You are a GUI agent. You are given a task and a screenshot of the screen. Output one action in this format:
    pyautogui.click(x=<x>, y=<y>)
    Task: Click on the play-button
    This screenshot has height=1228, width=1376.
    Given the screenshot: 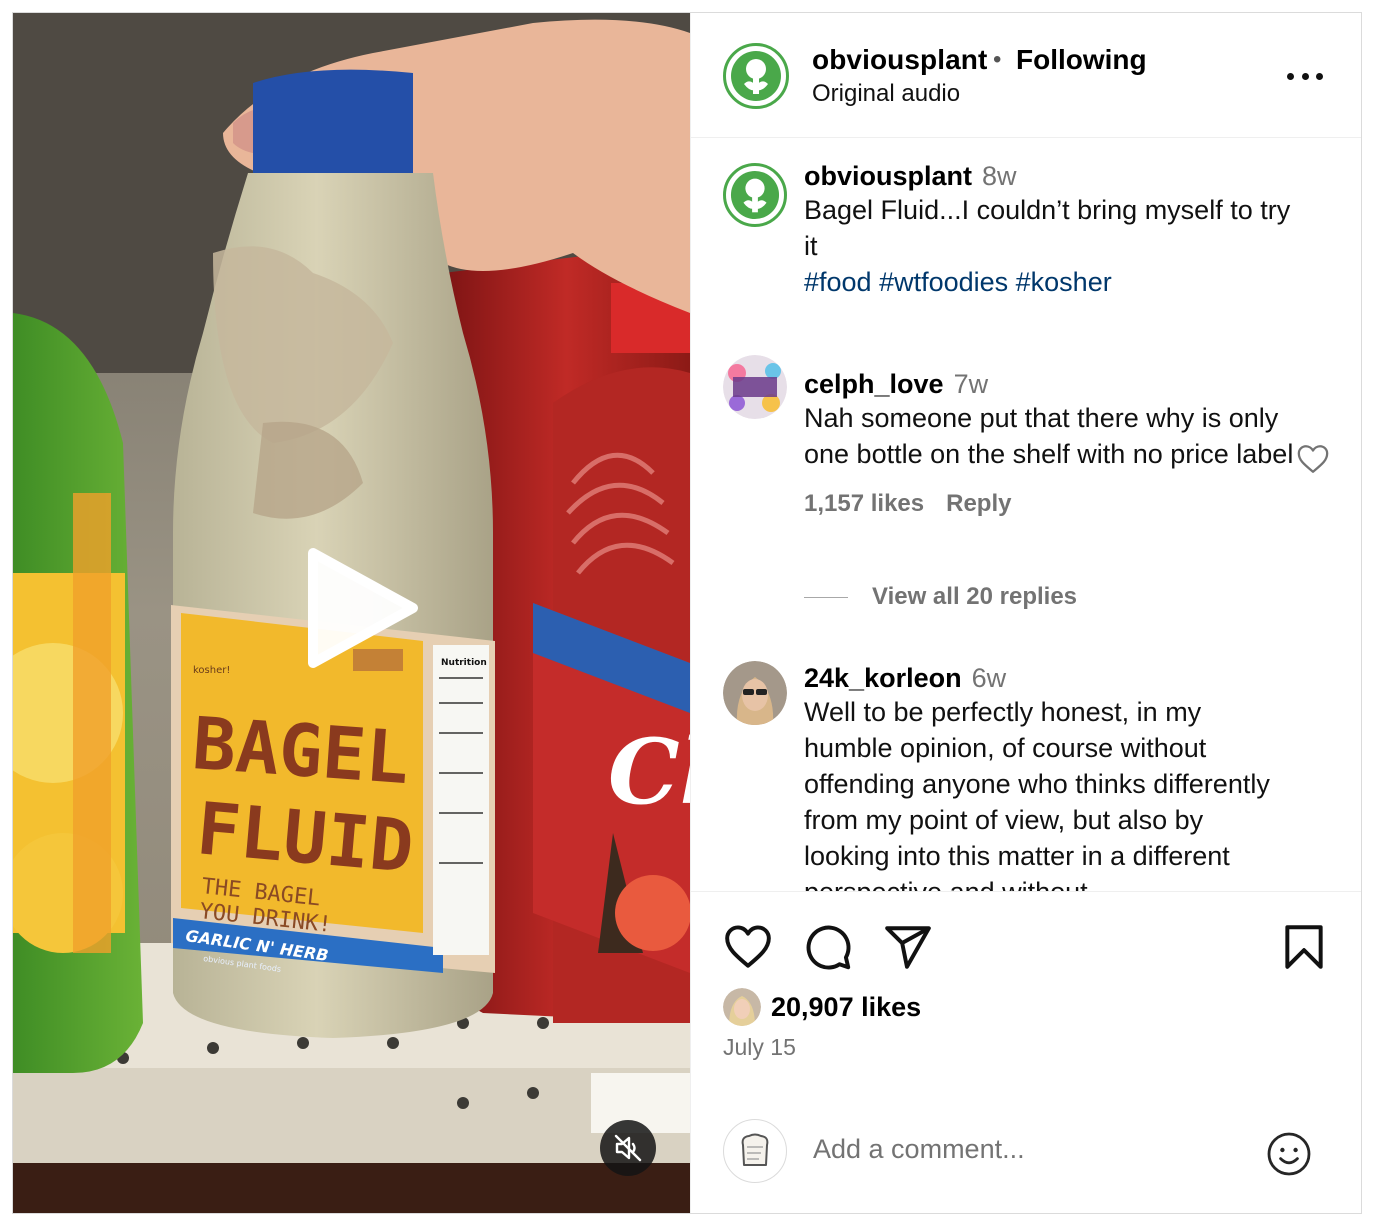 What is the action you would take?
    pyautogui.click(x=360, y=608)
    